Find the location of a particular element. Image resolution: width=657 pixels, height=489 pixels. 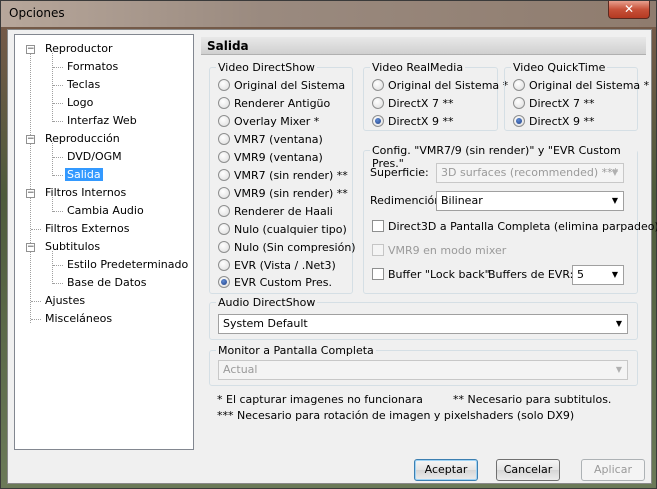

tree-item-label: Subtitulos is located at coordinates (73, 246).